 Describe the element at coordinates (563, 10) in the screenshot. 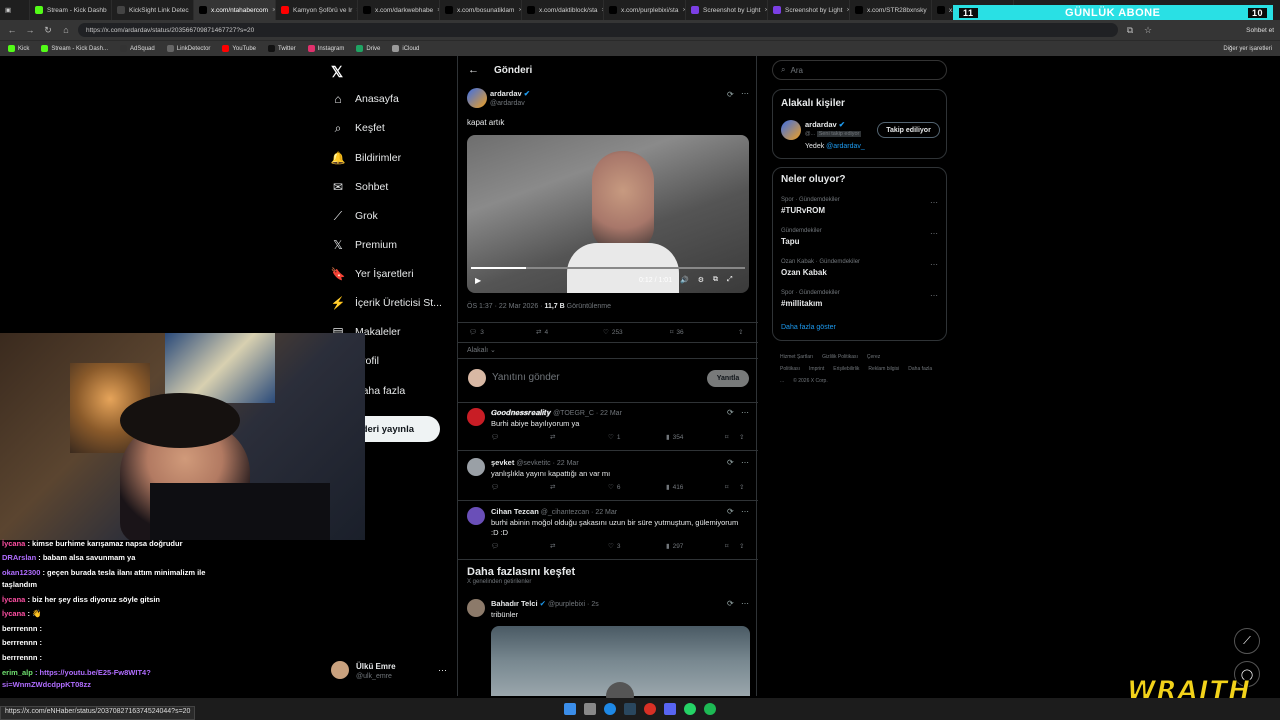

I see `browser-tab: x.com/daktiblock/sta×` at that location.